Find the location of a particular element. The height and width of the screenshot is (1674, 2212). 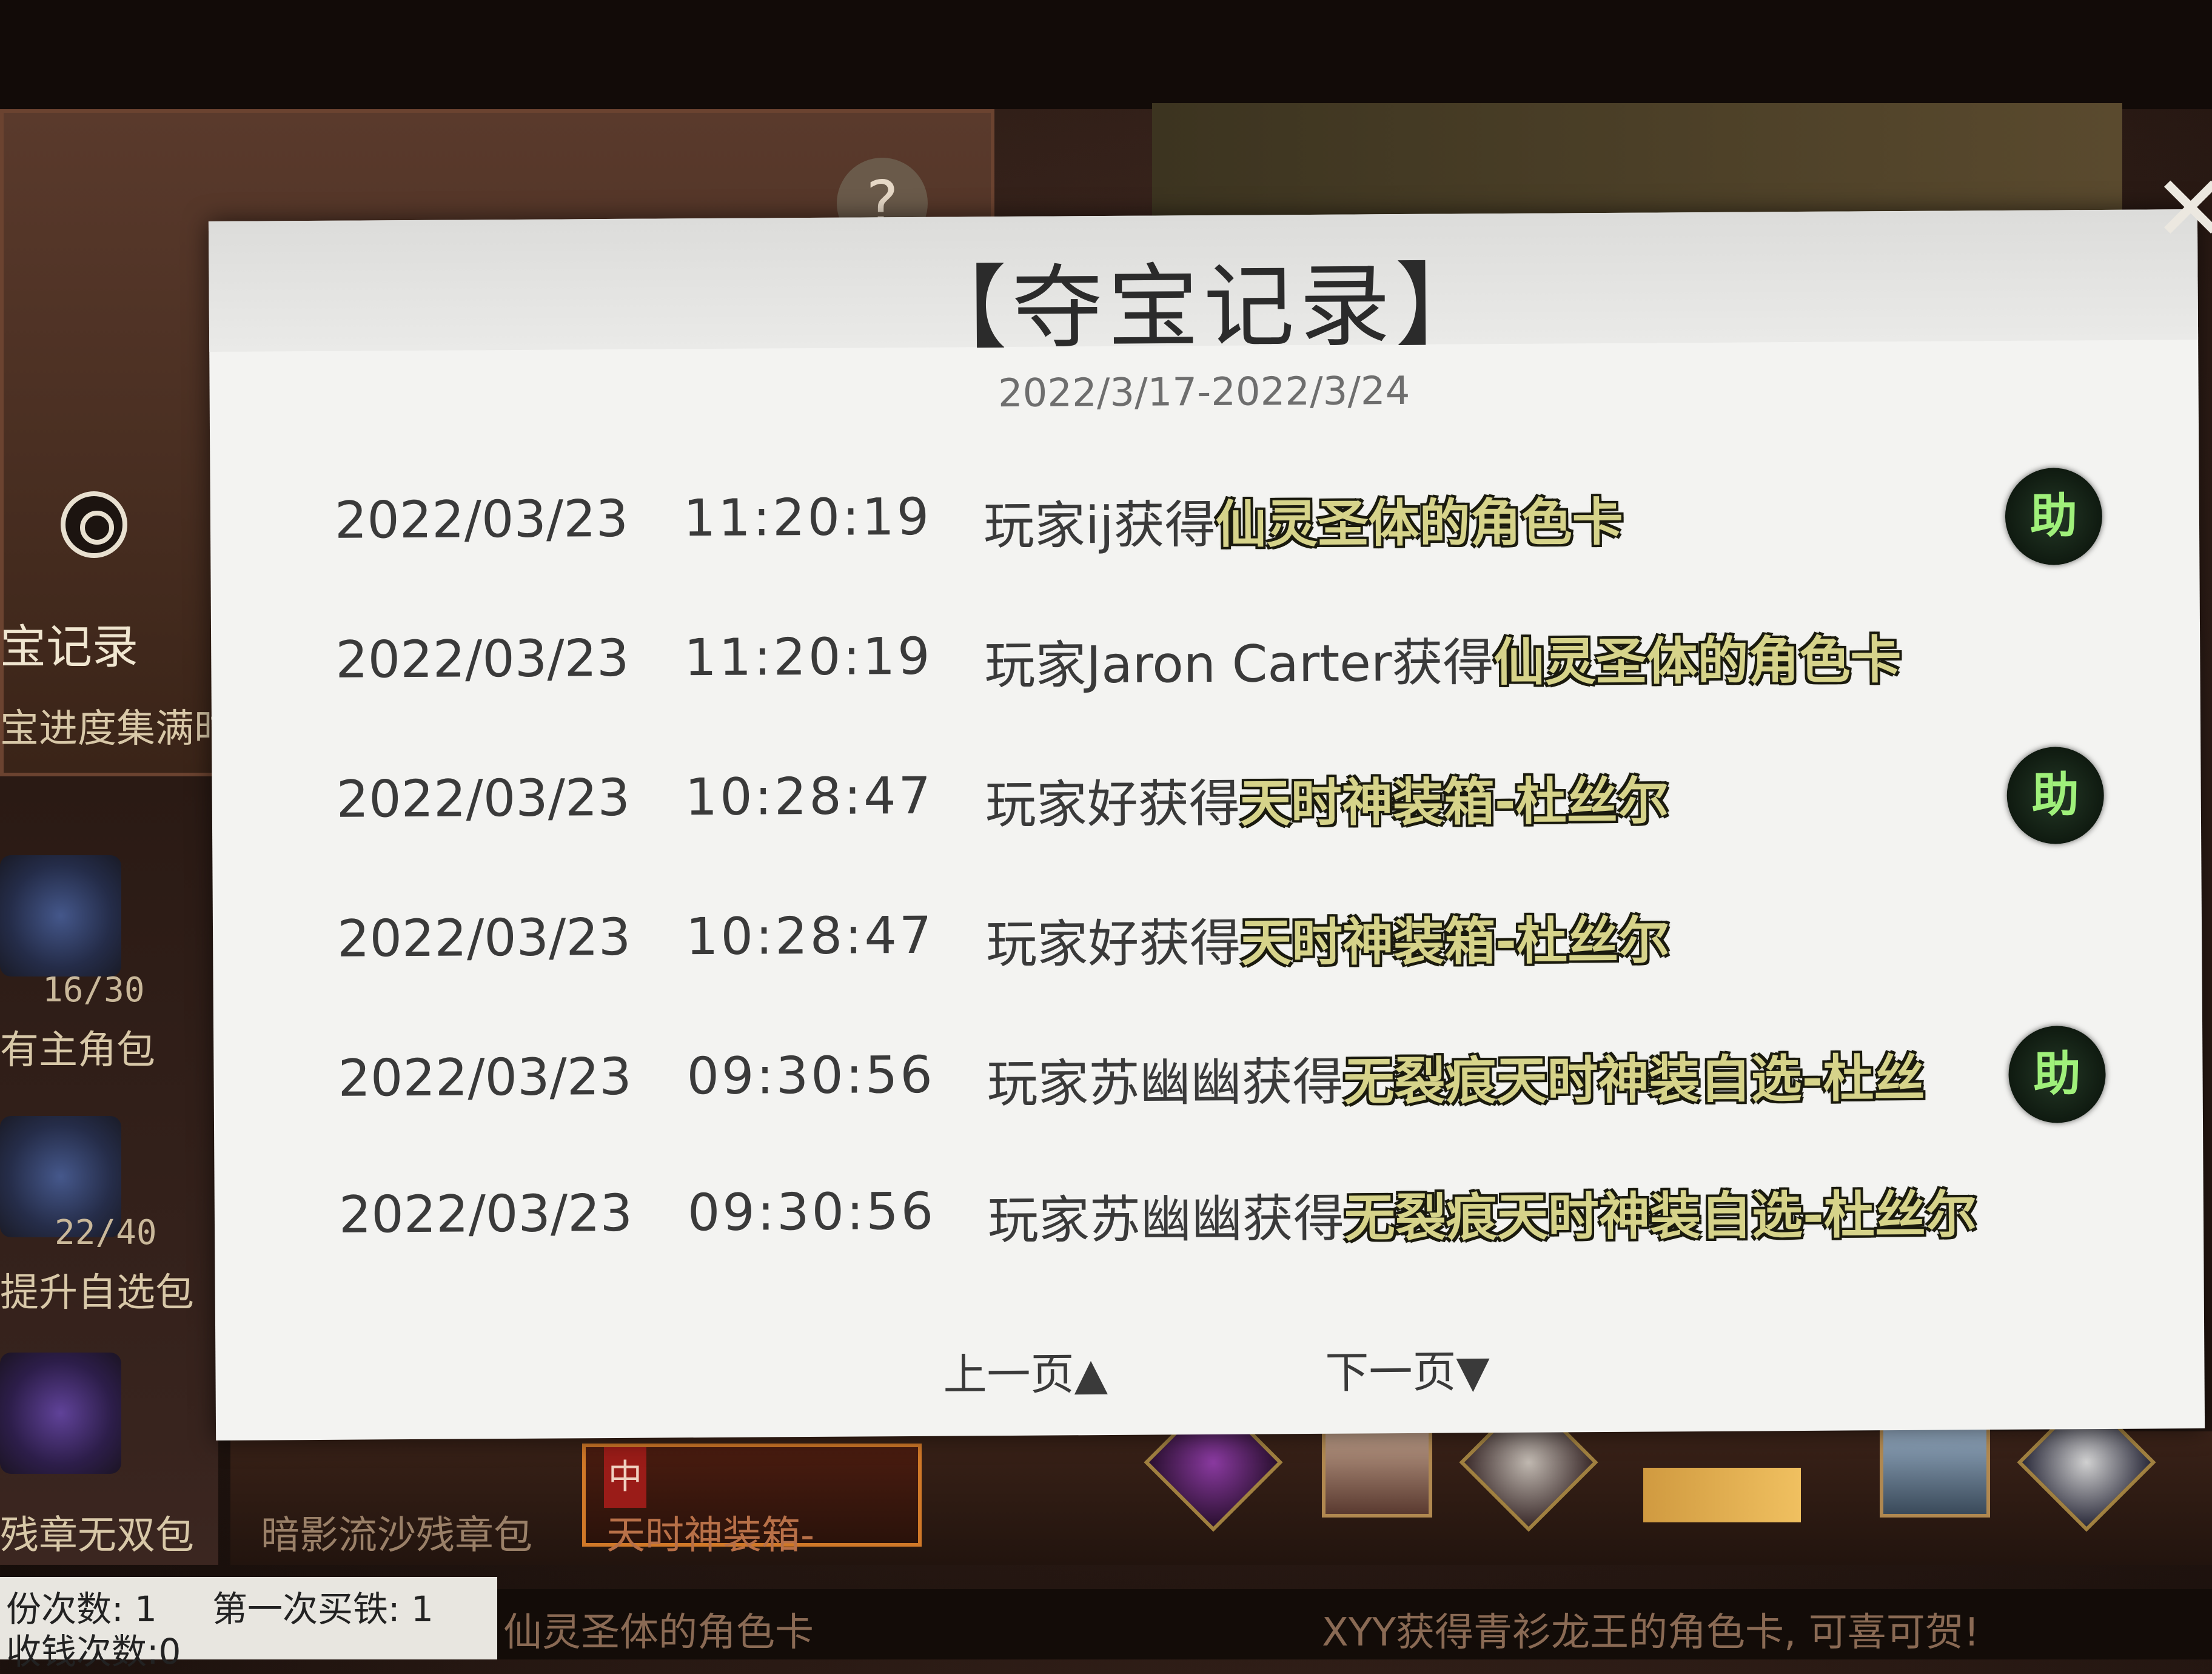

record-row: 2022/03/23 11:20:19 玩家ij获得仙灵圣体的角色卡 助 is located at coordinates (1204, 510).